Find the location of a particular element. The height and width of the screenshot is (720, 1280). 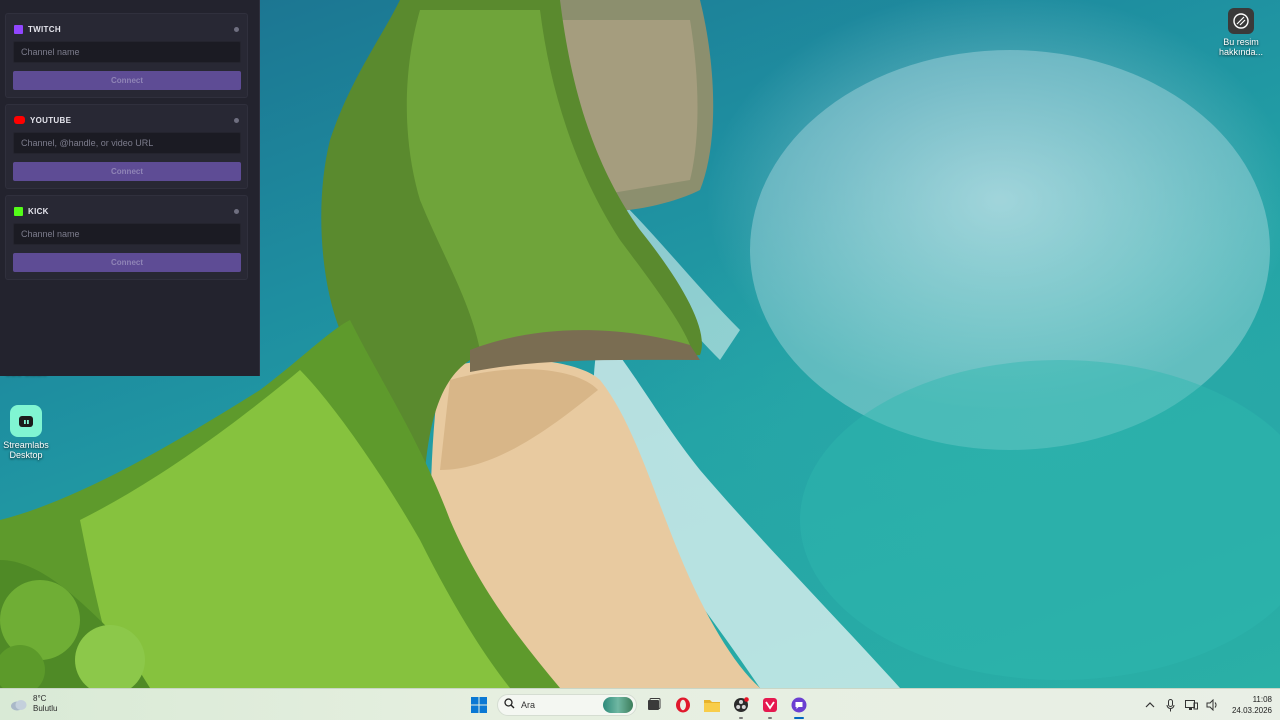

youtube-connect-button: Connect is located at coordinates (127, 171).